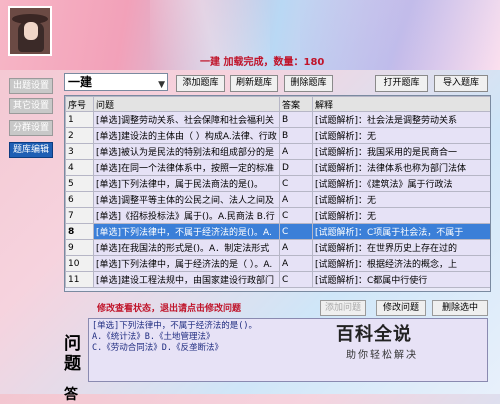  Describe the element at coordinates (401, 263) in the screenshot. I see `row-explanation: [试题解析]：根据经济法的概念，上` at that location.